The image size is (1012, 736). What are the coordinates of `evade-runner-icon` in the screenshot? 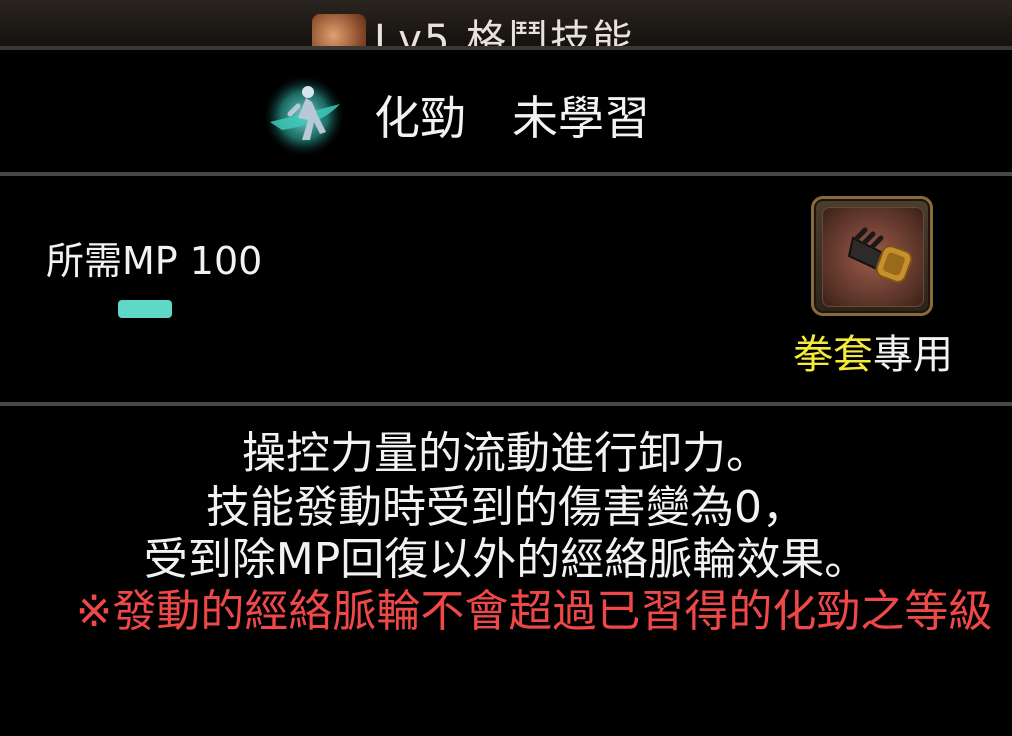 It's located at (304, 116).